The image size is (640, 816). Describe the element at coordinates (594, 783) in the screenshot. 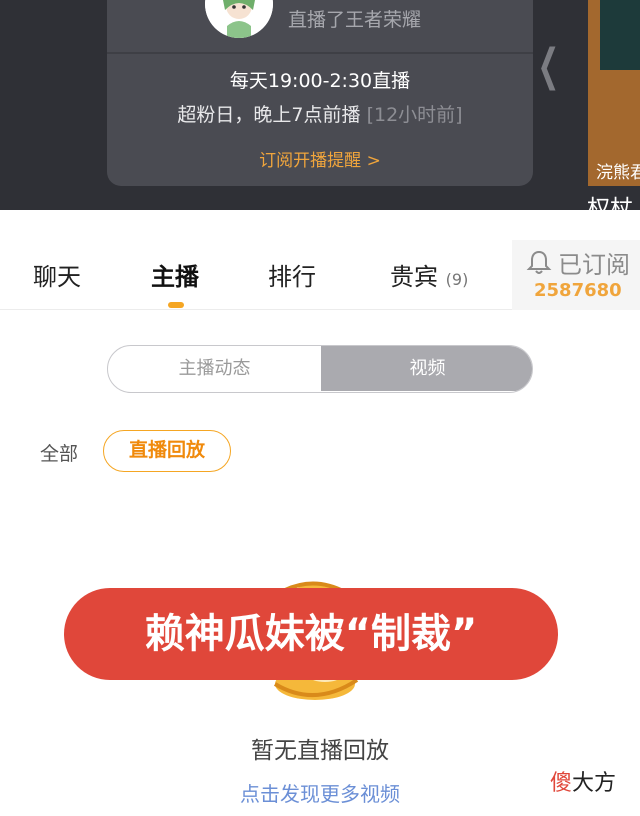

I see `watermark-text: 大方` at that location.